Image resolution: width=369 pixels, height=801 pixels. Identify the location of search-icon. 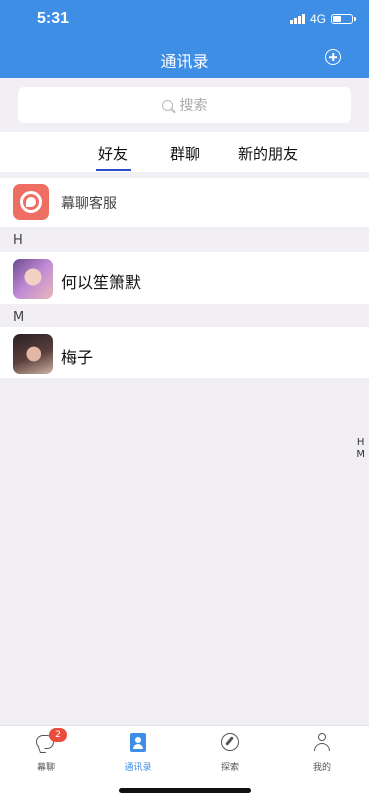
(167, 105).